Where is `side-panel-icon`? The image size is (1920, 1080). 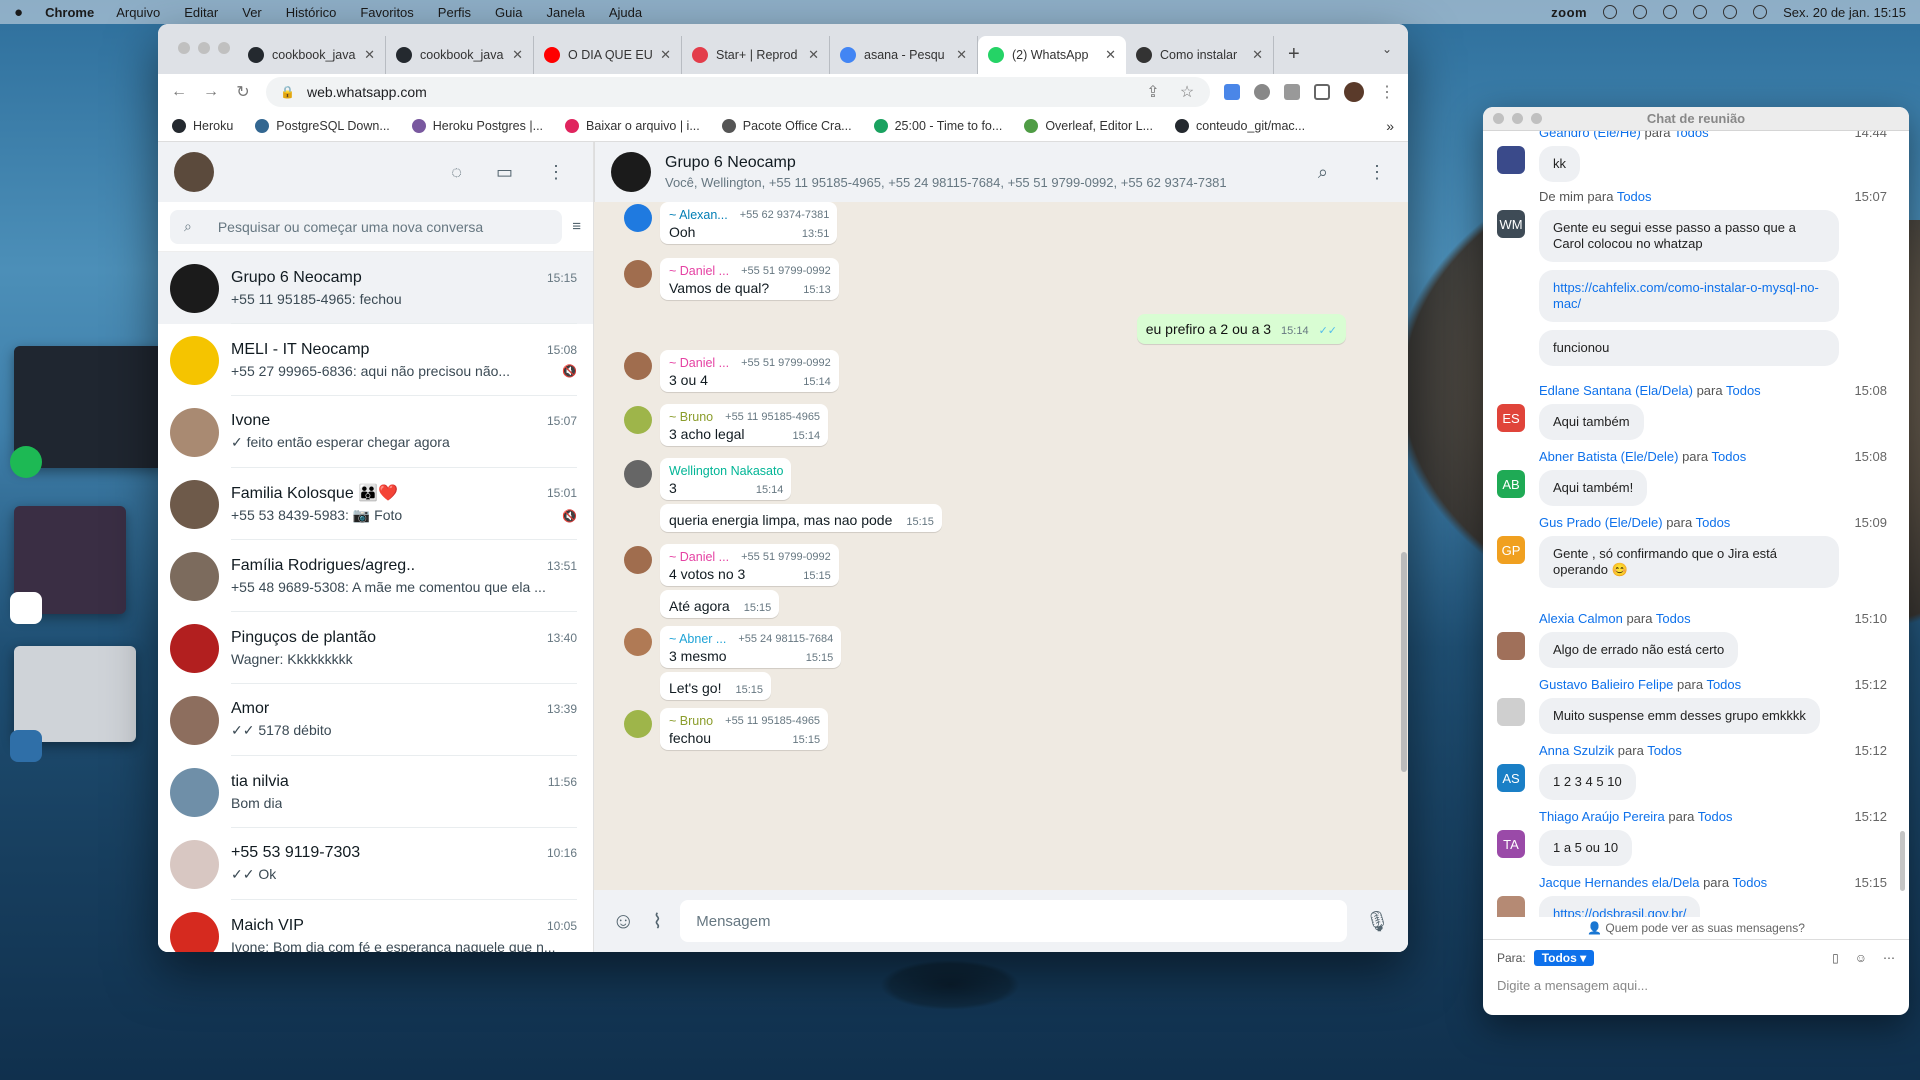 side-panel-icon is located at coordinates (1322, 92).